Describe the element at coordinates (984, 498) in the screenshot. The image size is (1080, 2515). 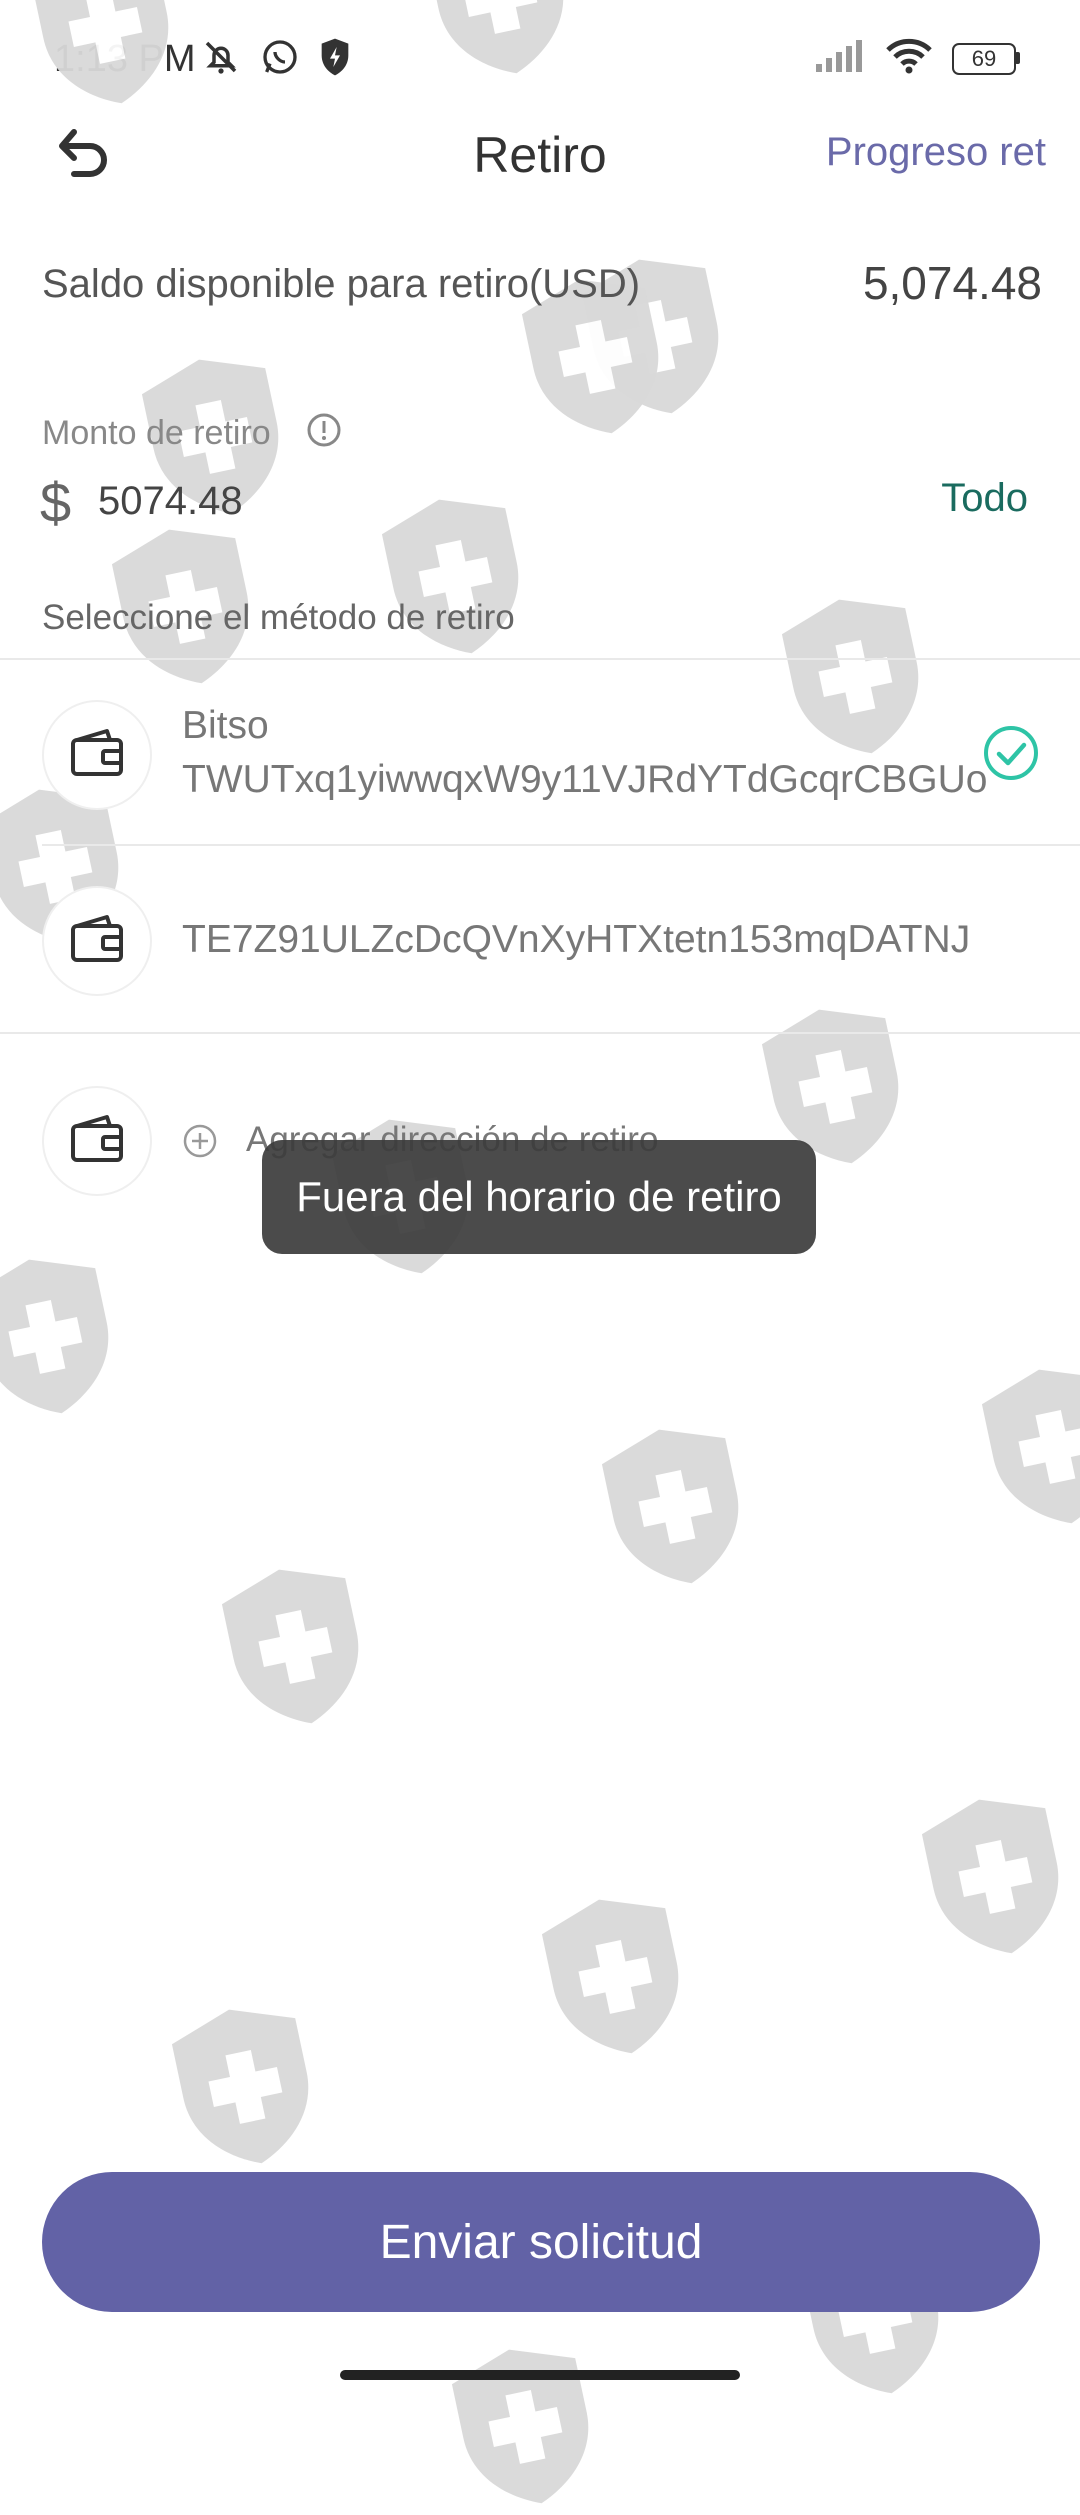
I see `all-button: Todo` at that location.